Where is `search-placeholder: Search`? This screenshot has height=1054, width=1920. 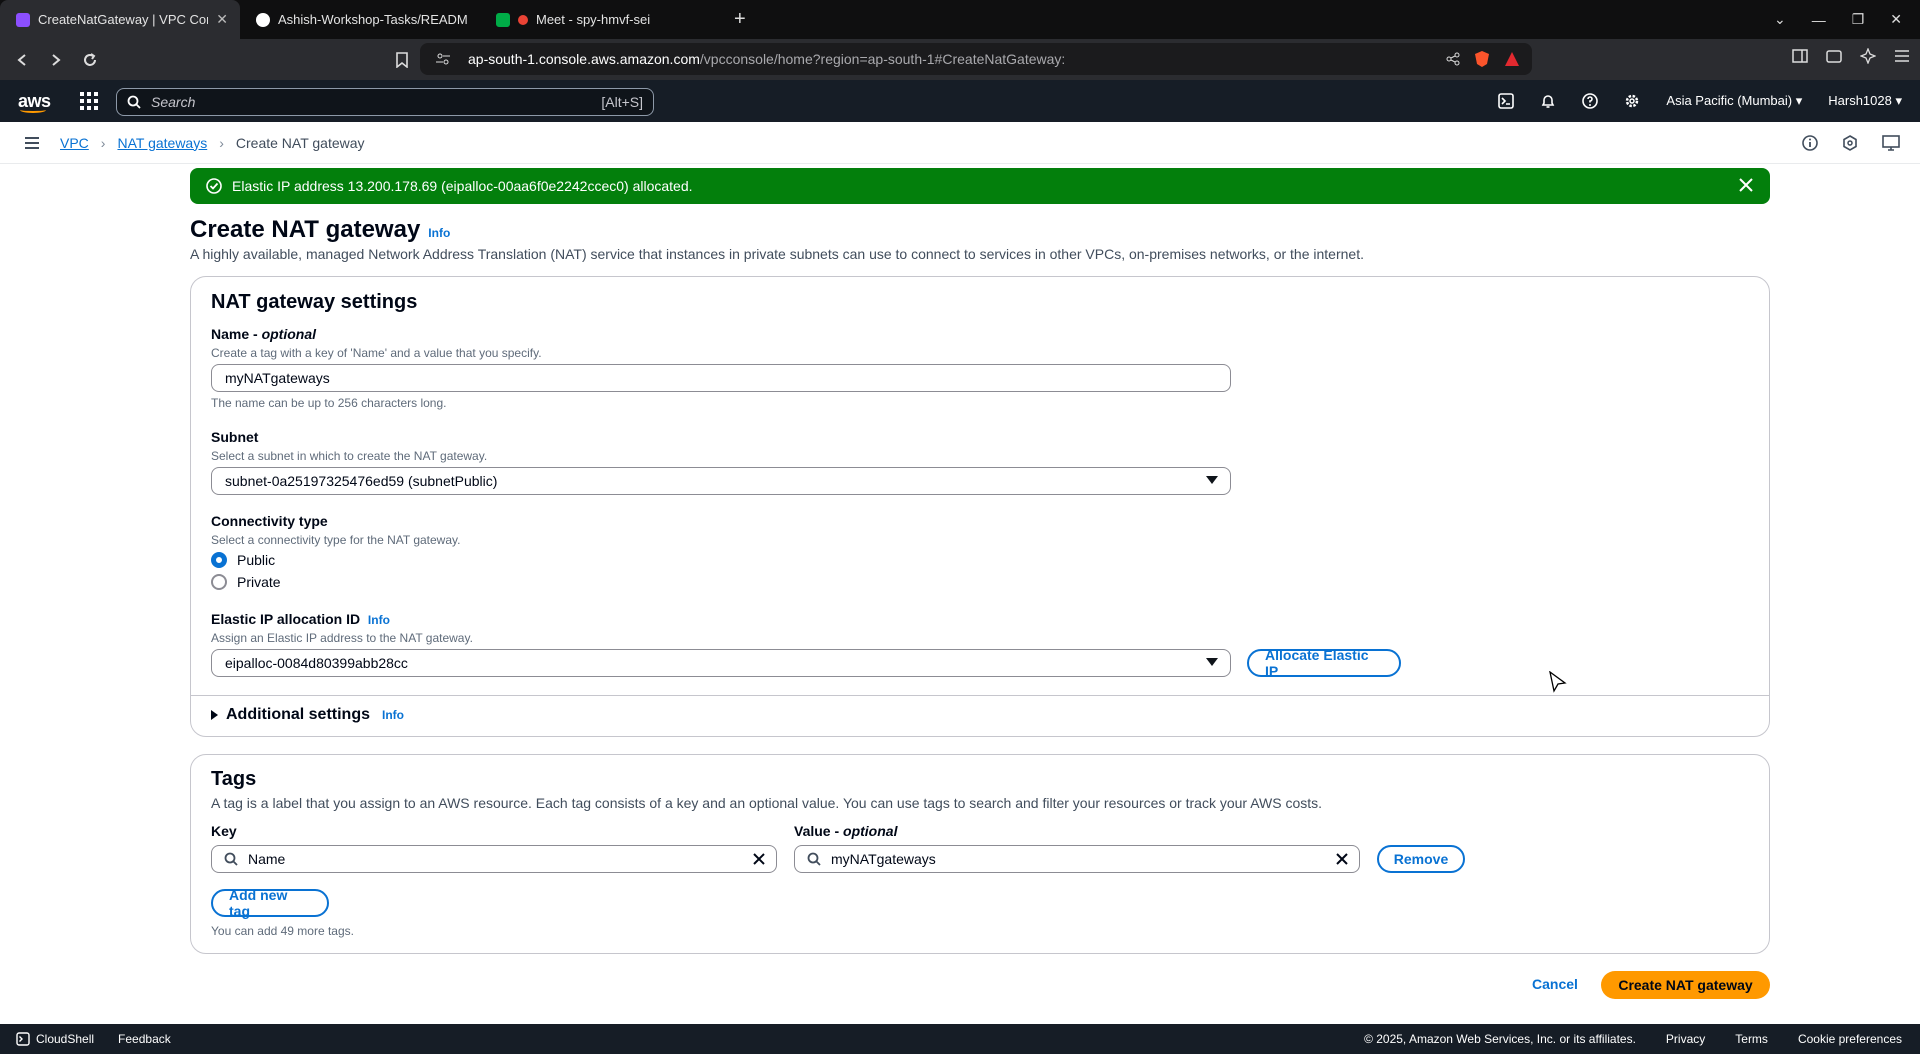 search-placeholder: Search is located at coordinates (173, 102).